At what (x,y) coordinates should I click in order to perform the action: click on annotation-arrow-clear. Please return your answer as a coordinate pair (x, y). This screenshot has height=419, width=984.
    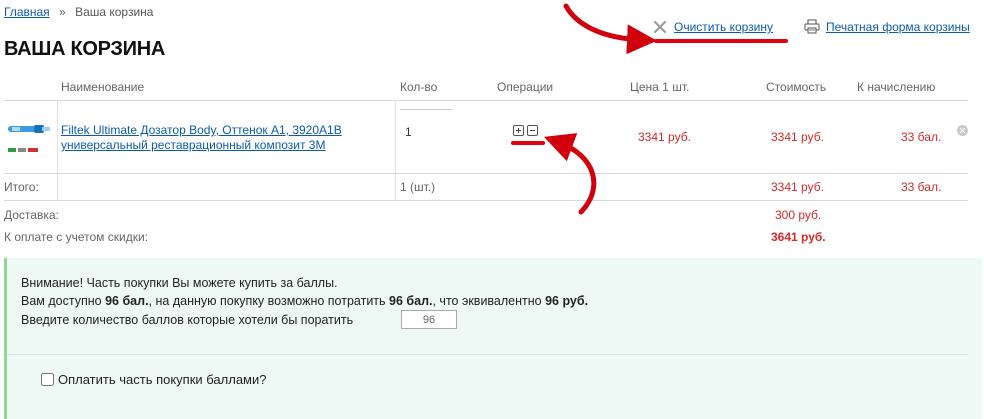
    Looking at the image, I should click on (610, 29).